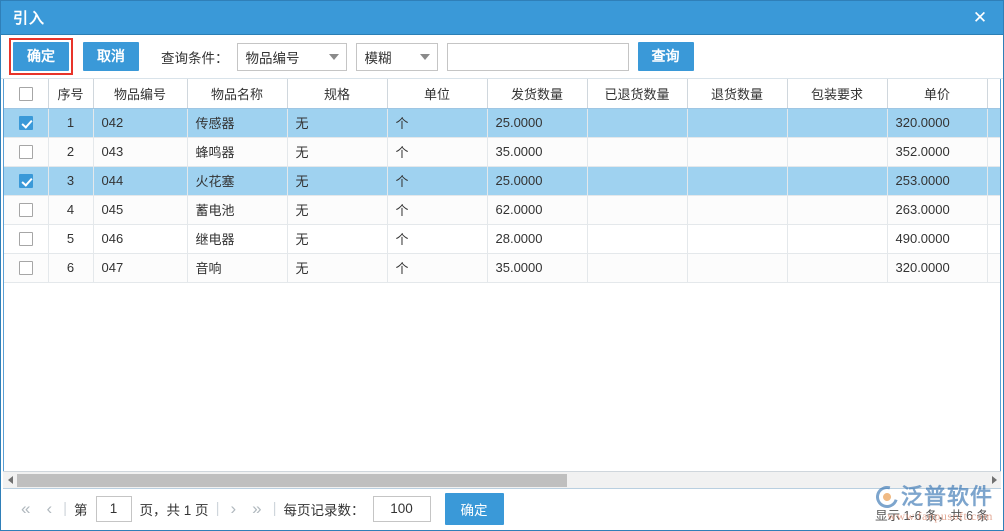 The image size is (1004, 531). Describe the element at coordinates (140, 181) in the screenshot. I see `cell-code: 044` at that location.